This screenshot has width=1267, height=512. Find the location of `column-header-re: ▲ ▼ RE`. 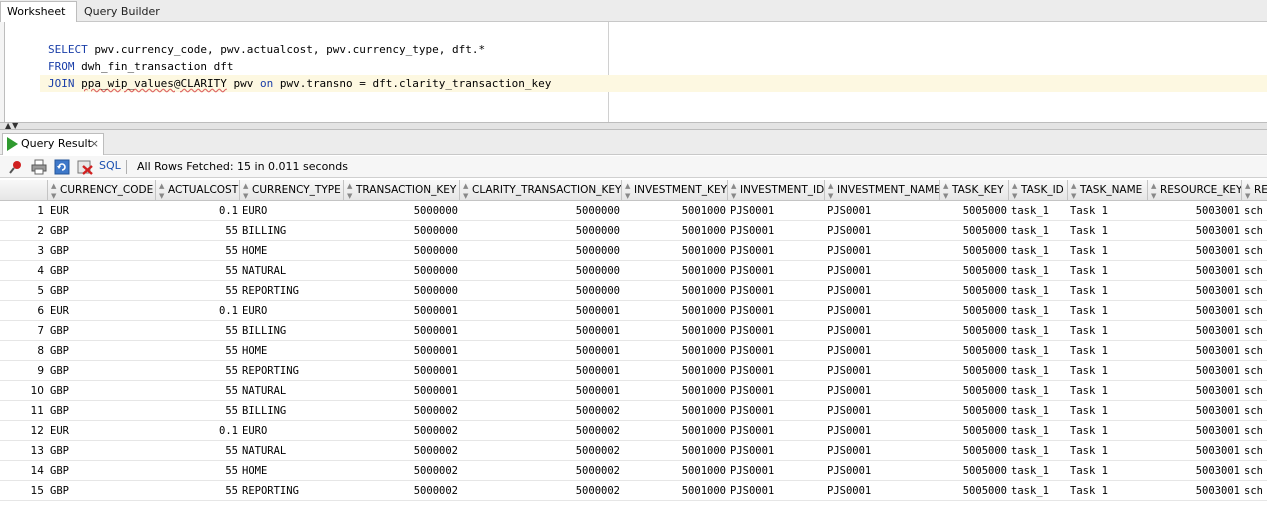

column-header-re: ▲ ▼ RE is located at coordinates (1254, 190).